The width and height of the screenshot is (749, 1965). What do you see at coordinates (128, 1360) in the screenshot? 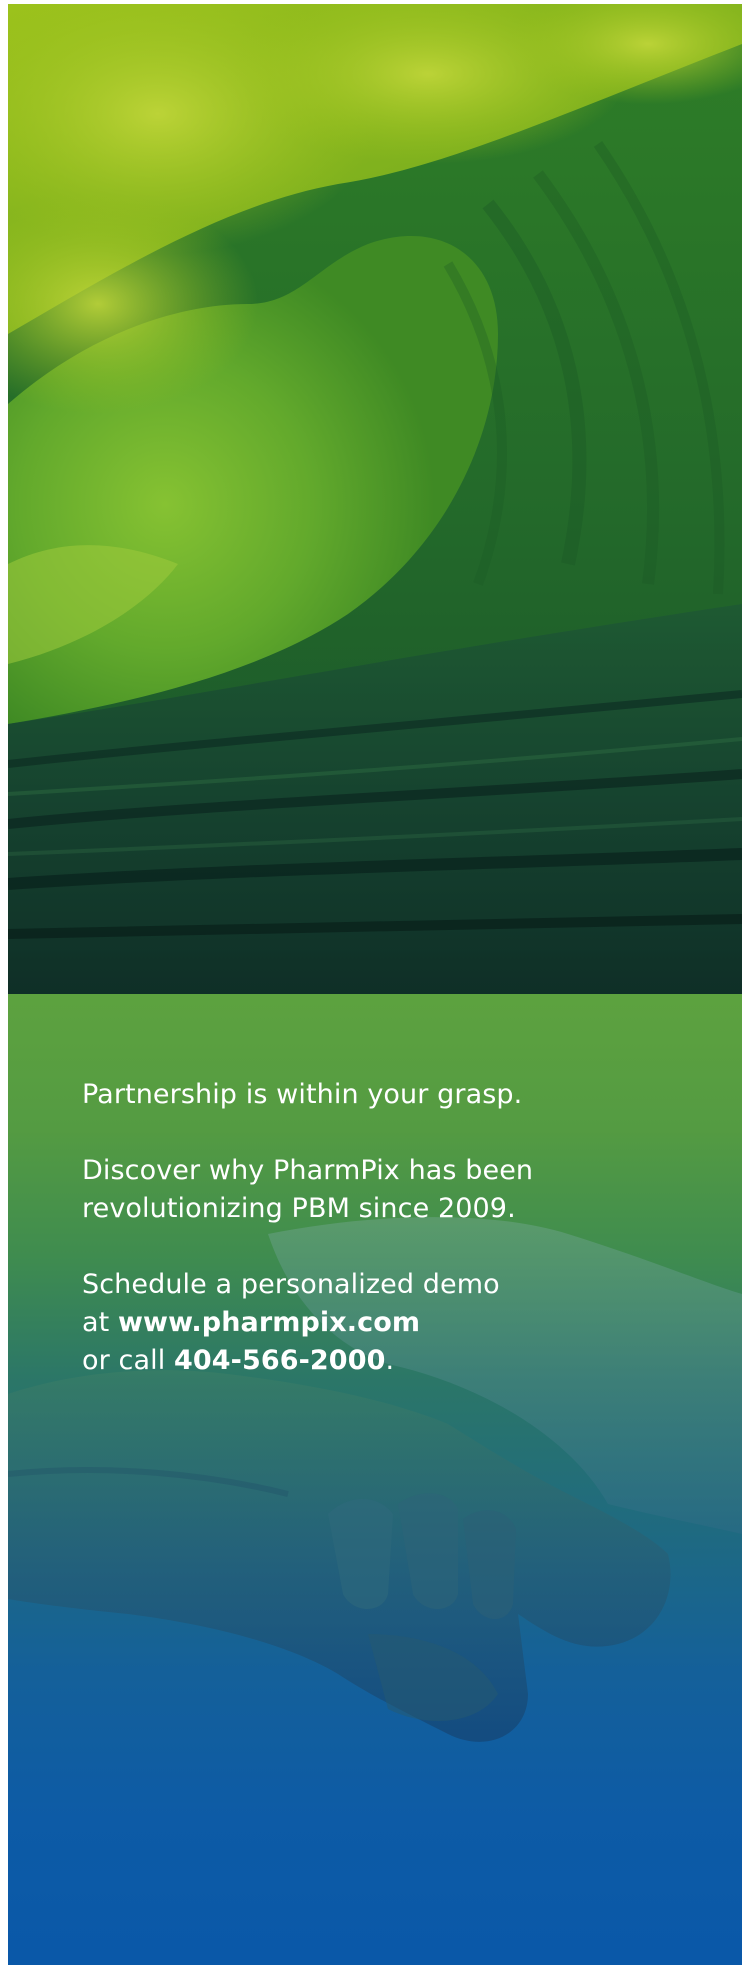
I see `phone-prefix: or call` at bounding box center [128, 1360].